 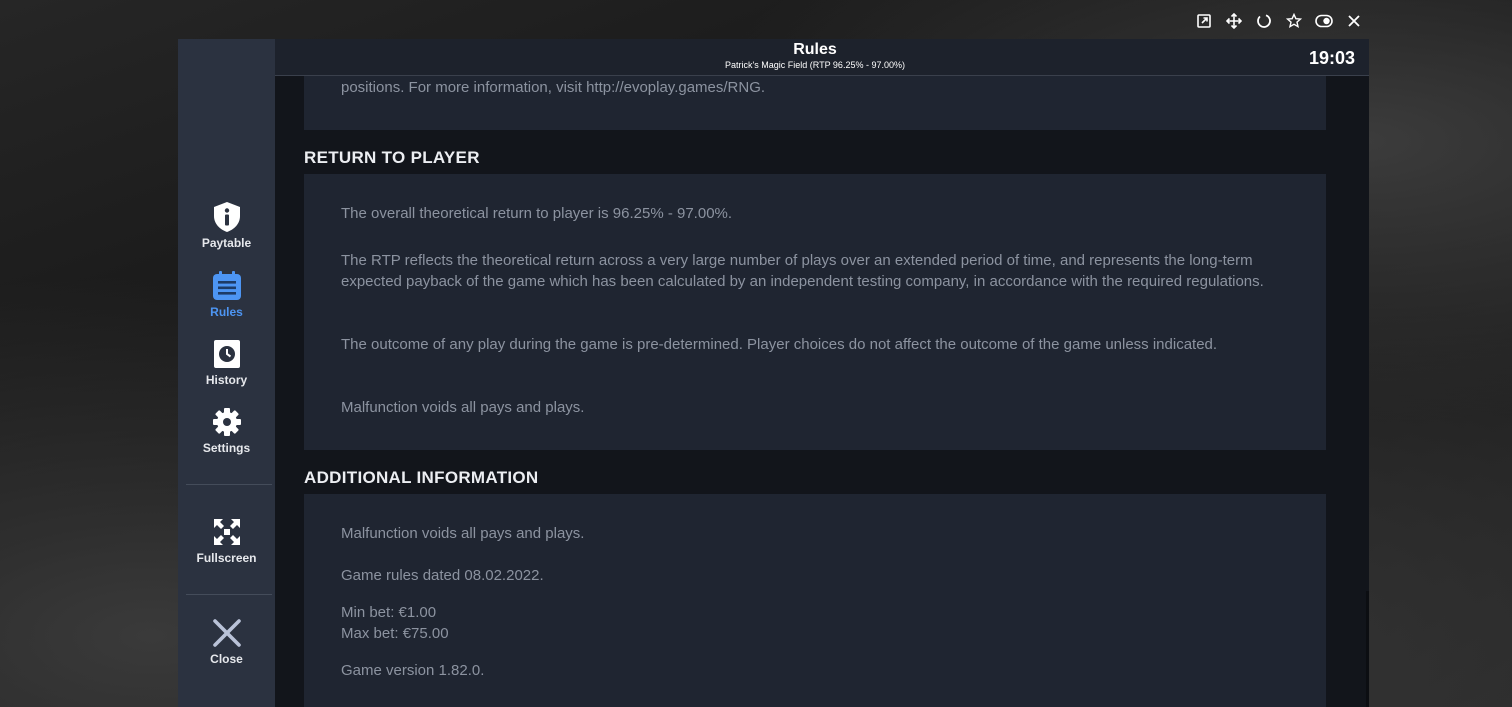 I want to click on sidebar-item-label: Fullscreen, so click(x=226, y=558).